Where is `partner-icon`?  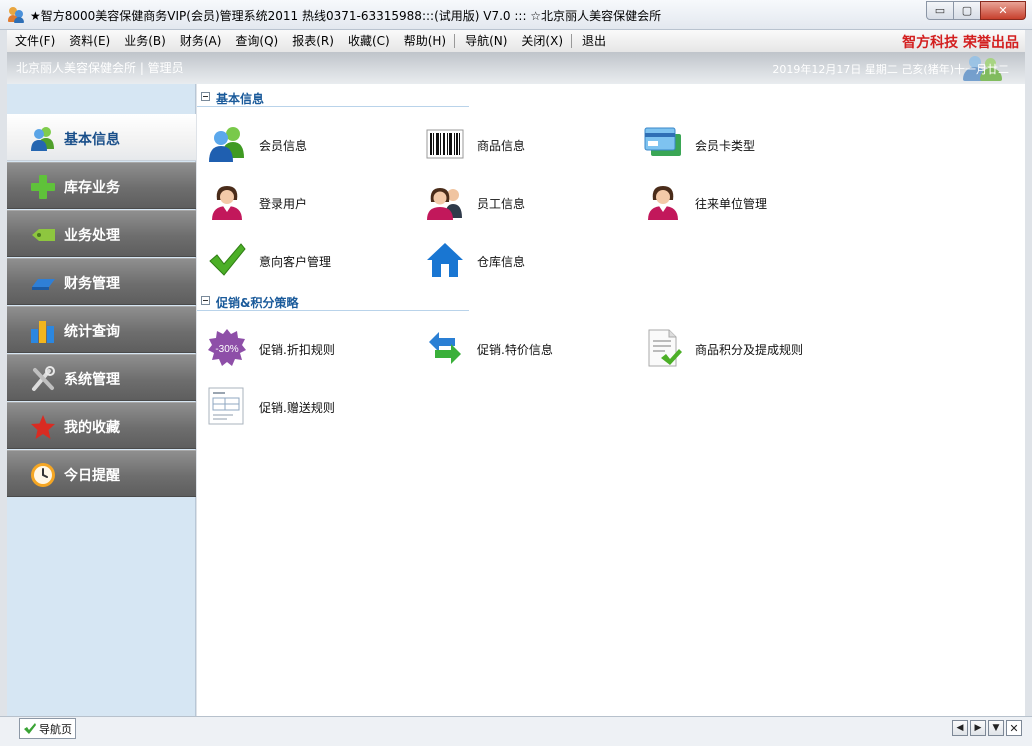
partner-icon is located at coordinates (663, 203).